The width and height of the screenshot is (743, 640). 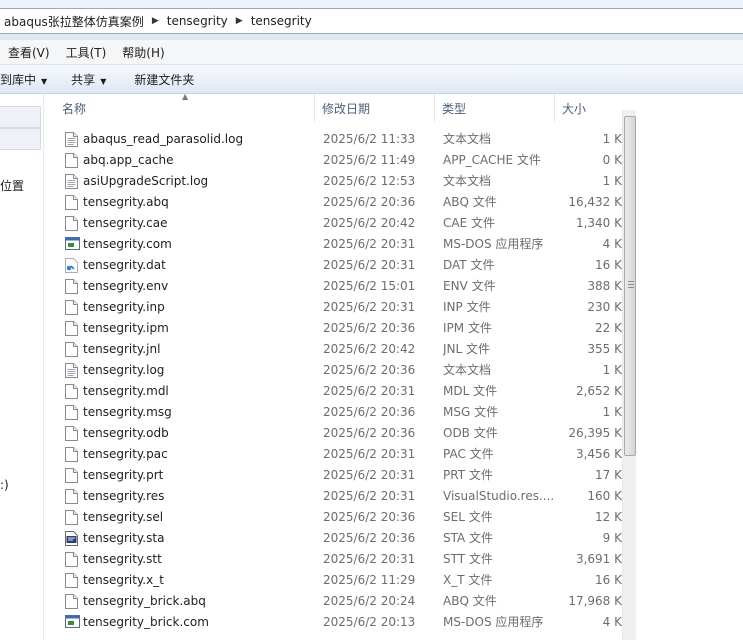 What do you see at coordinates (470, 433) in the screenshot?
I see `file-type: ODB 文件` at bounding box center [470, 433].